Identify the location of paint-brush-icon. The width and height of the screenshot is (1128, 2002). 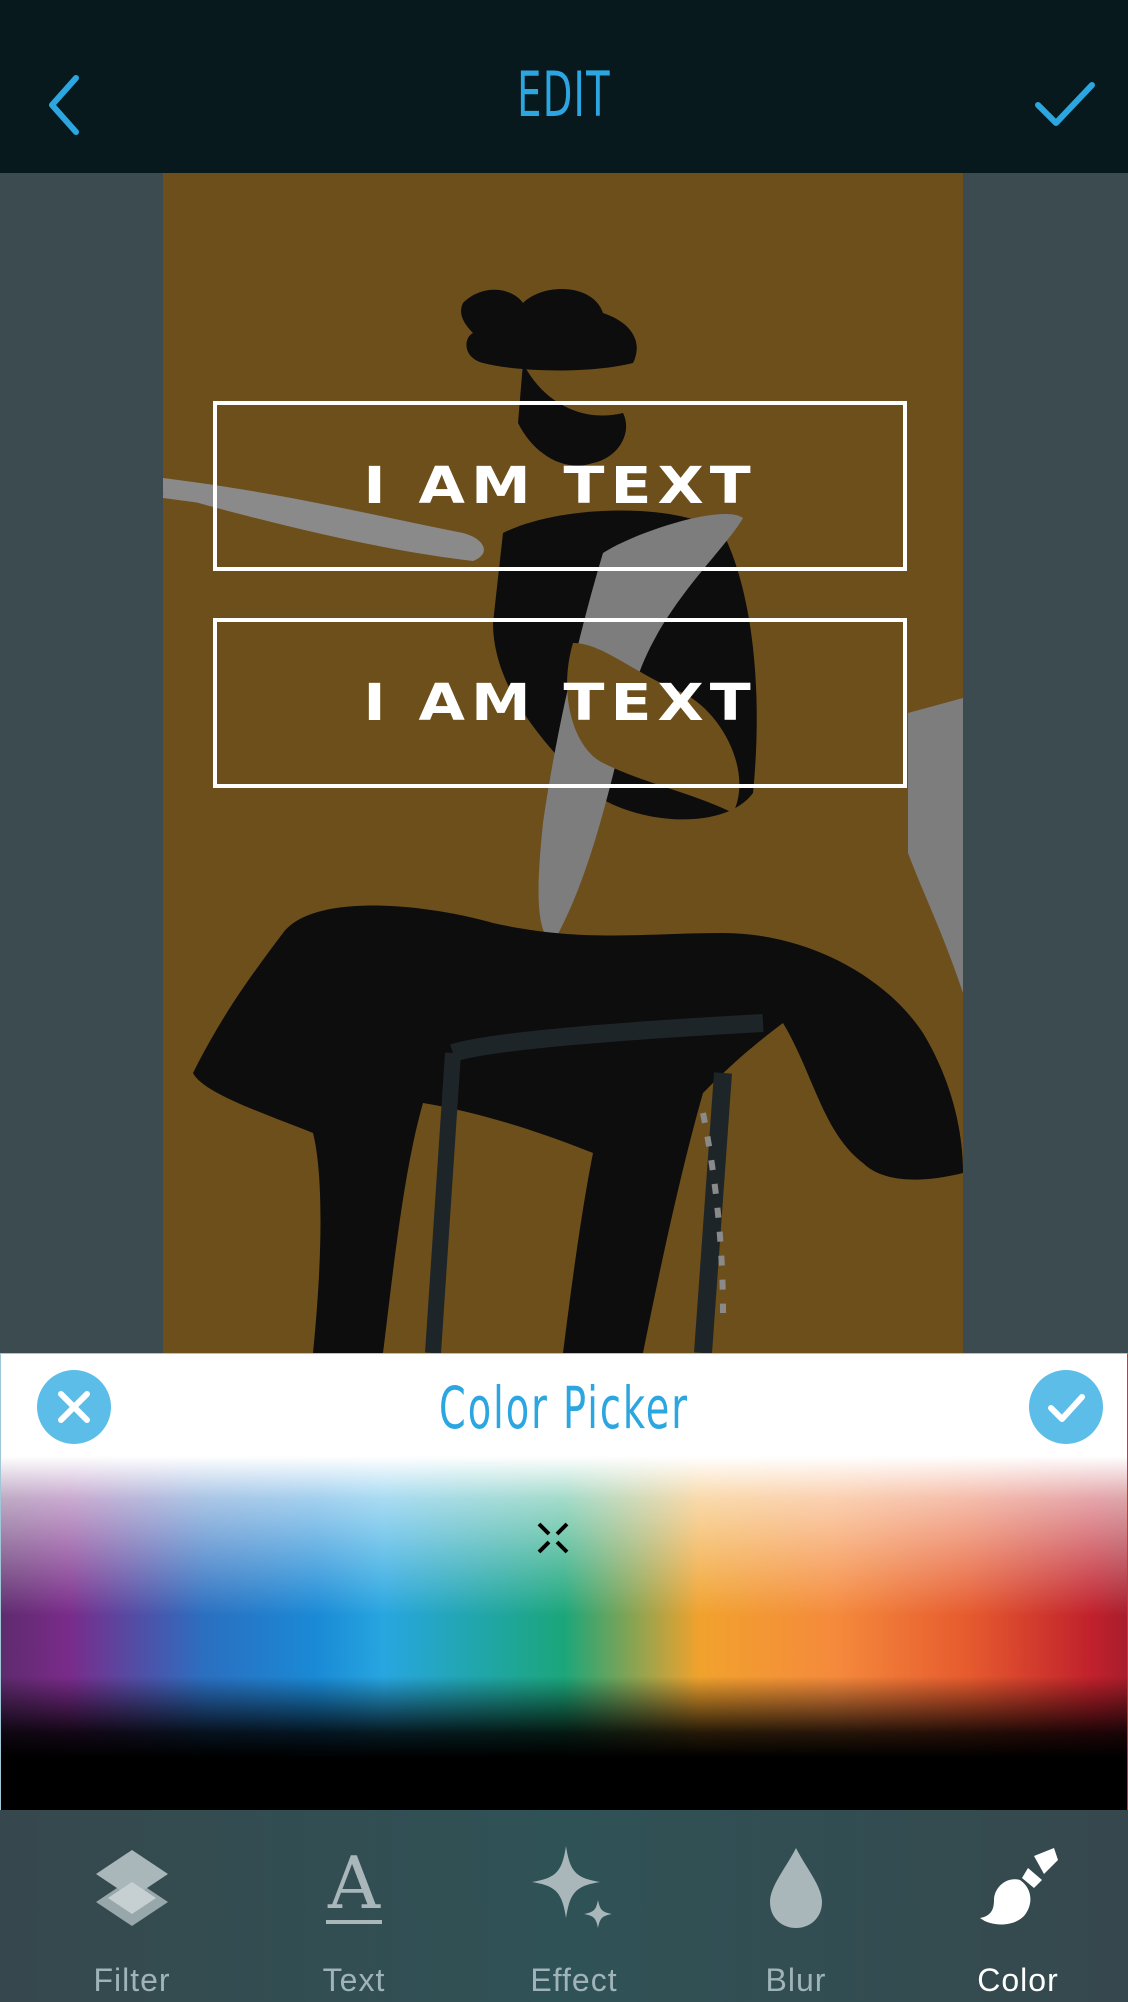
(1019, 1886).